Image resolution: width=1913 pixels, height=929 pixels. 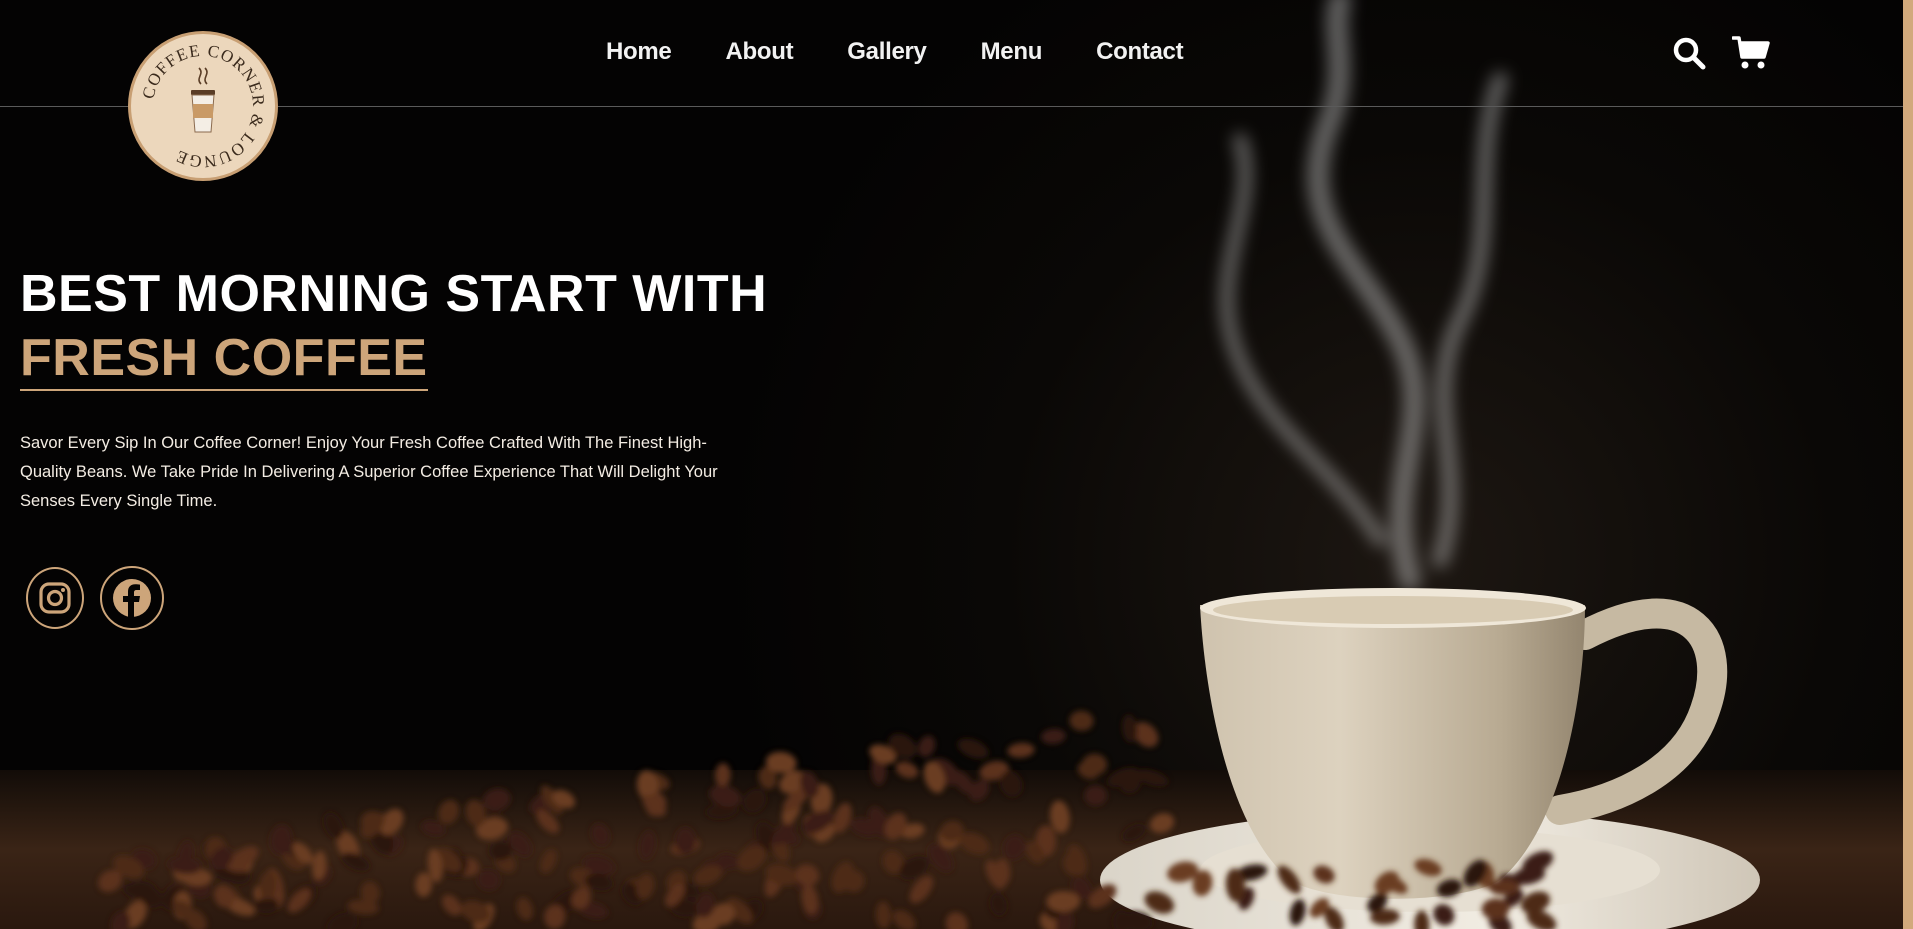 I want to click on site-logo: COFFEE CORNER & LOUNGE, so click(x=203, y=106).